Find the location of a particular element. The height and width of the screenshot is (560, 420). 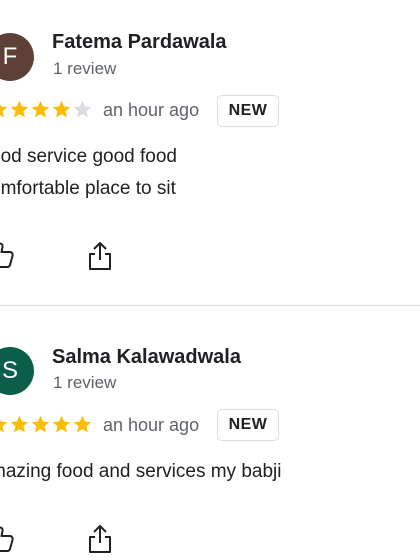

review-text-line: ood service good food is located at coordinates (88, 156).